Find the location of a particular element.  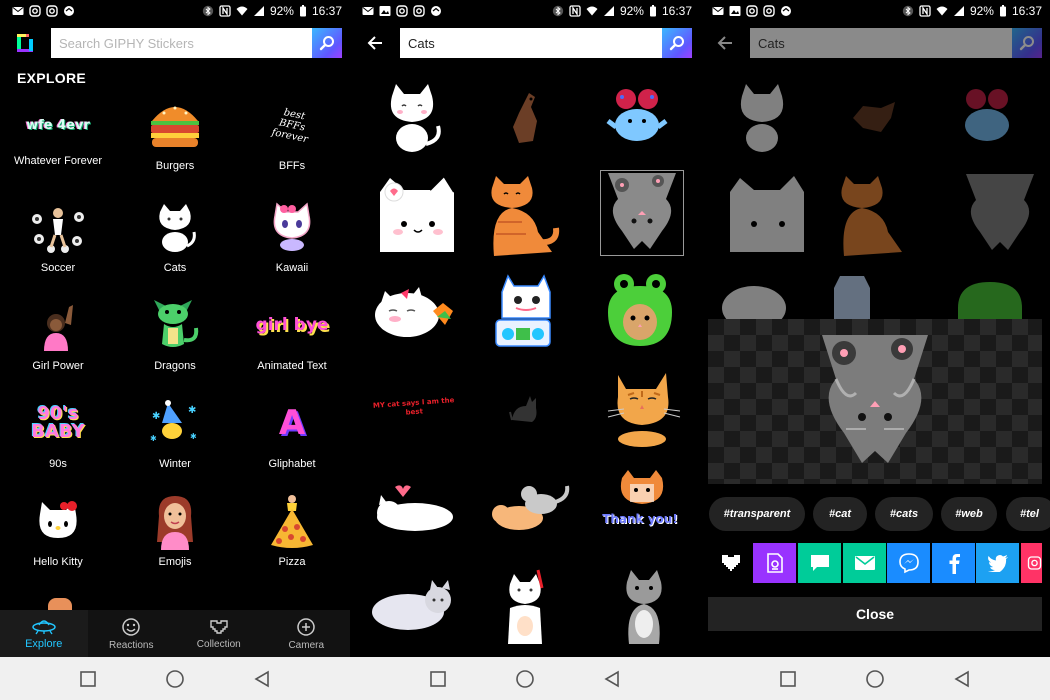

close-button: Close is located at coordinates (875, 614).